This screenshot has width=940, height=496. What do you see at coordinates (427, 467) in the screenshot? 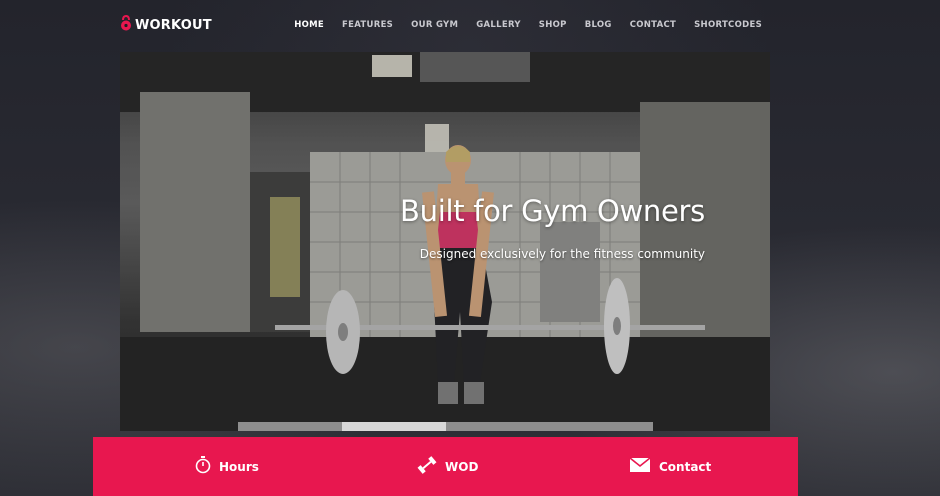
I see `dumbbell-icon` at bounding box center [427, 467].